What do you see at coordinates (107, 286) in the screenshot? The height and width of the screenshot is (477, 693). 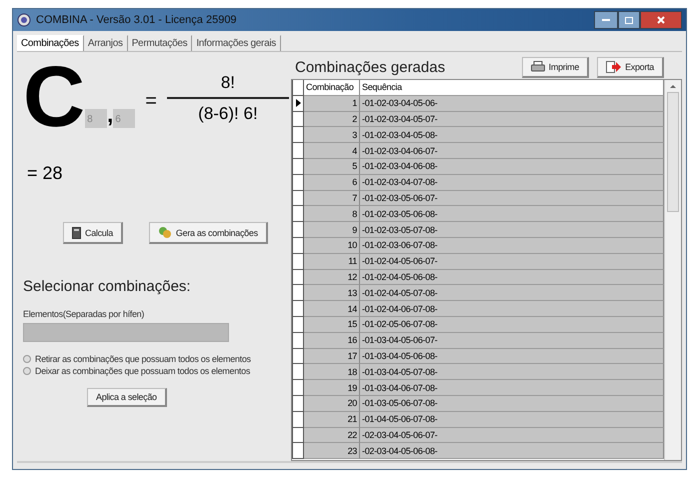 I see `section-title: Selecionar combinações:` at bounding box center [107, 286].